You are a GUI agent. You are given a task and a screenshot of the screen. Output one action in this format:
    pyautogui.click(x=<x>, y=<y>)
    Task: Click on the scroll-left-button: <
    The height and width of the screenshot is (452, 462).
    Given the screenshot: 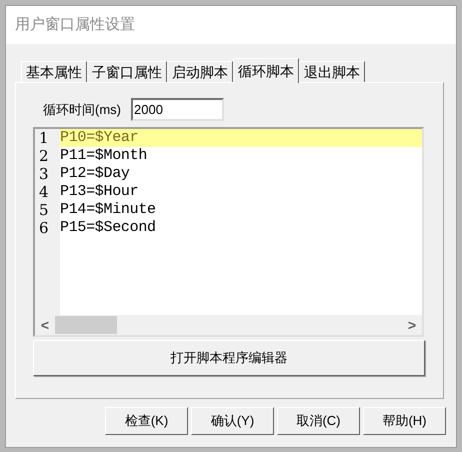 What is the action you would take?
    pyautogui.click(x=45, y=325)
    